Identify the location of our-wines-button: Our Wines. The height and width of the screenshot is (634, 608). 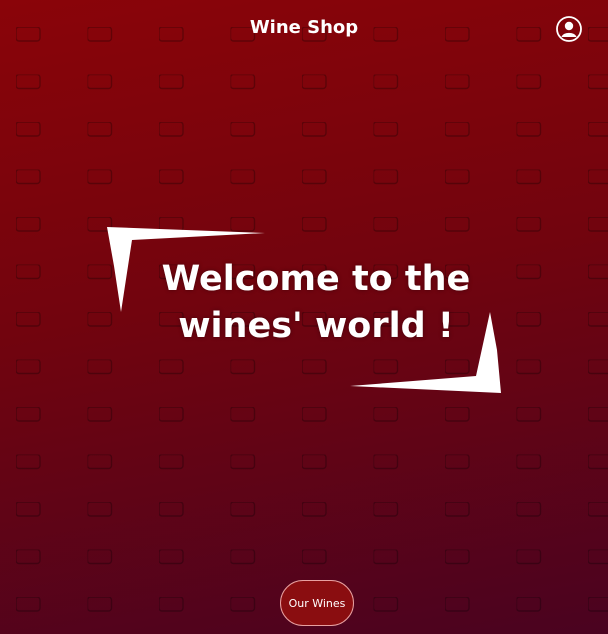
(317, 603).